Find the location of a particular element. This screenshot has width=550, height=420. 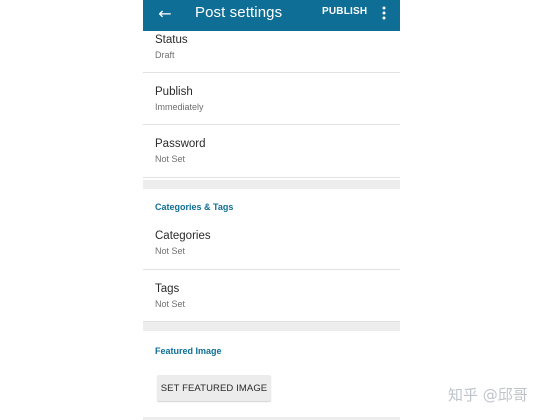

featured-image-panel: Featured Image SET FEATURED IMAGE is located at coordinates (271, 374).